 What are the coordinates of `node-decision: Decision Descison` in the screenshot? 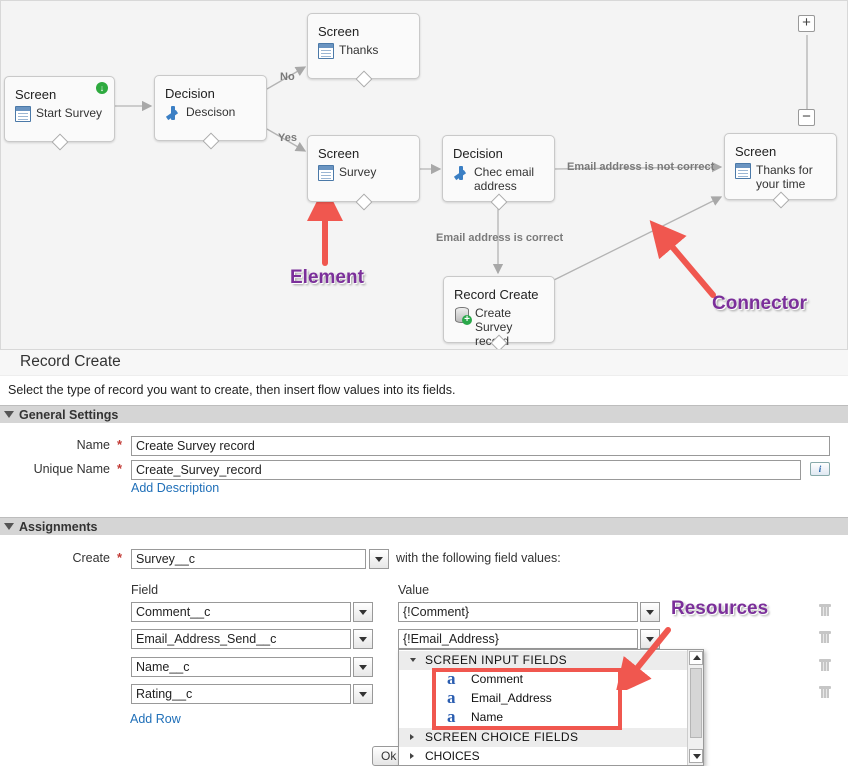 It's located at (210, 112).